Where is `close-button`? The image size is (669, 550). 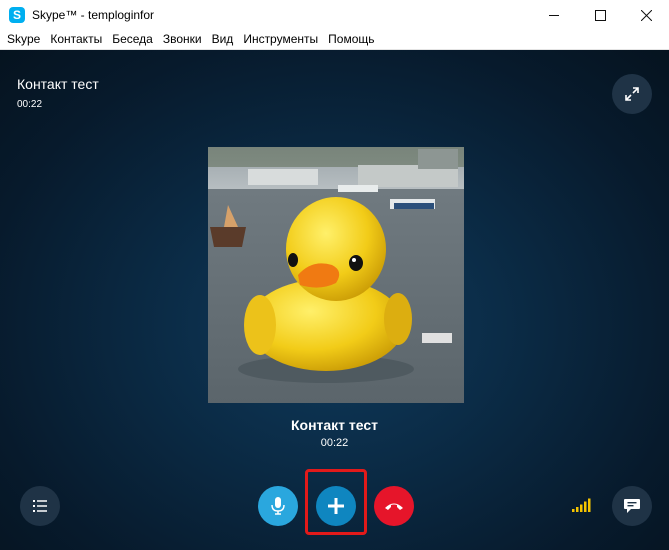 close-button is located at coordinates (646, 15).